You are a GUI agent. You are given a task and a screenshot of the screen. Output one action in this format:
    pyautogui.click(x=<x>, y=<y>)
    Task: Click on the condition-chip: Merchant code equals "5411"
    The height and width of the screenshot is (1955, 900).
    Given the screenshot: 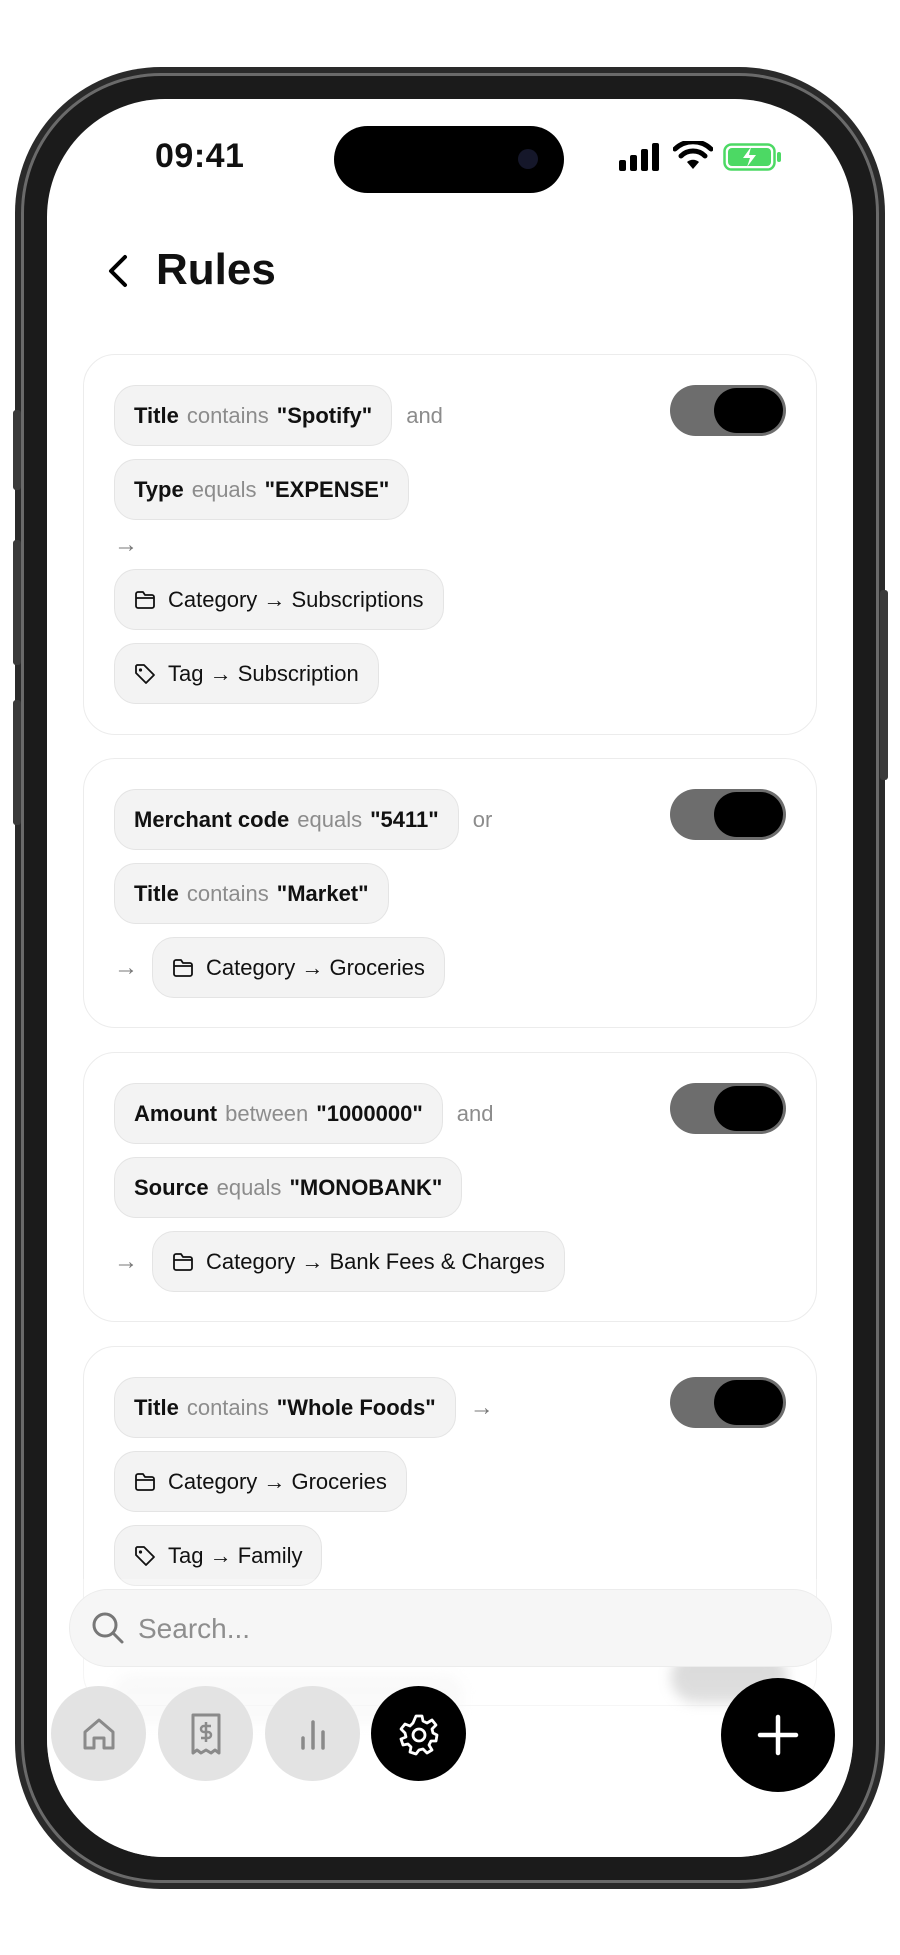 What is the action you would take?
    pyautogui.click(x=286, y=819)
    